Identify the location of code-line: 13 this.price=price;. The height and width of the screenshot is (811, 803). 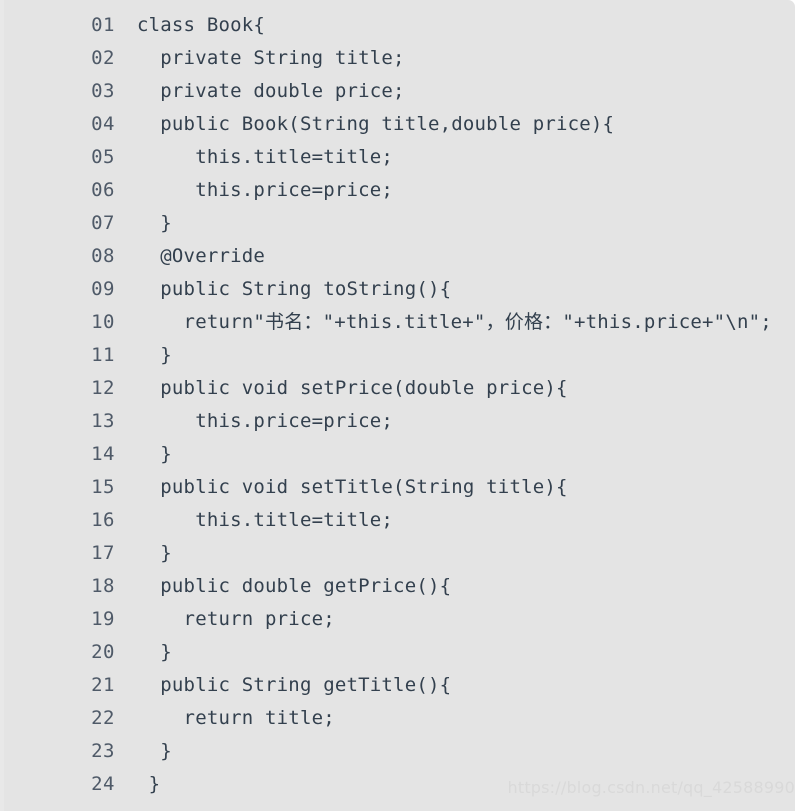
(397, 421).